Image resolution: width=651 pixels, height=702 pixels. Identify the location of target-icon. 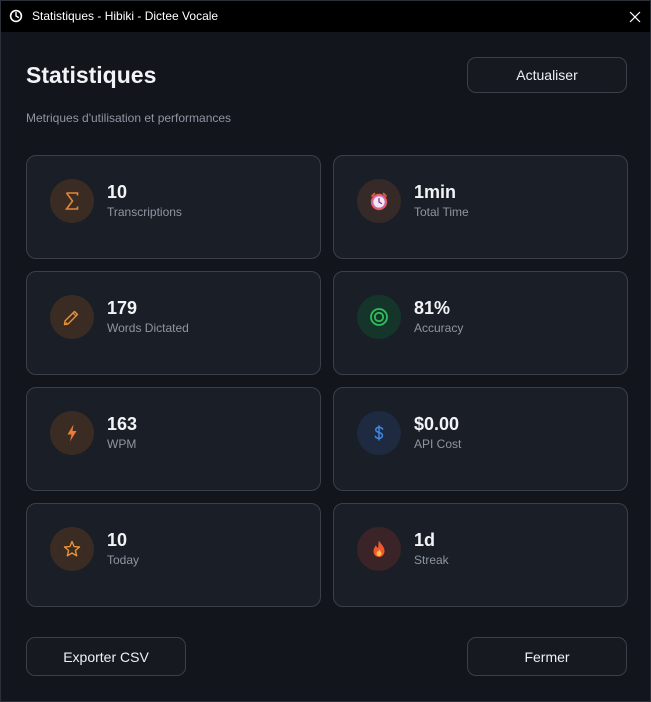
(379, 317).